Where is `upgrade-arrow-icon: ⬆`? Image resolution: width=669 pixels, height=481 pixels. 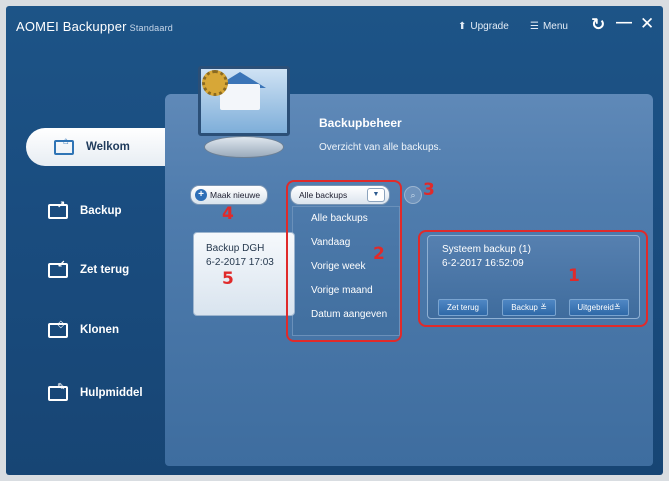
upgrade-arrow-icon: ⬆ is located at coordinates (462, 26).